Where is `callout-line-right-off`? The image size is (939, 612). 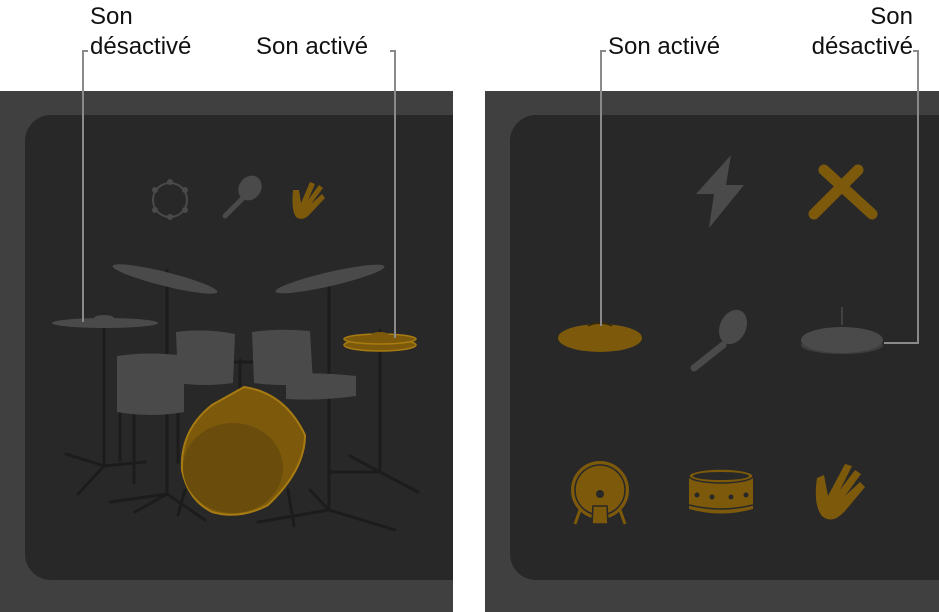
callout-line-right-off is located at coordinates (918, 197).